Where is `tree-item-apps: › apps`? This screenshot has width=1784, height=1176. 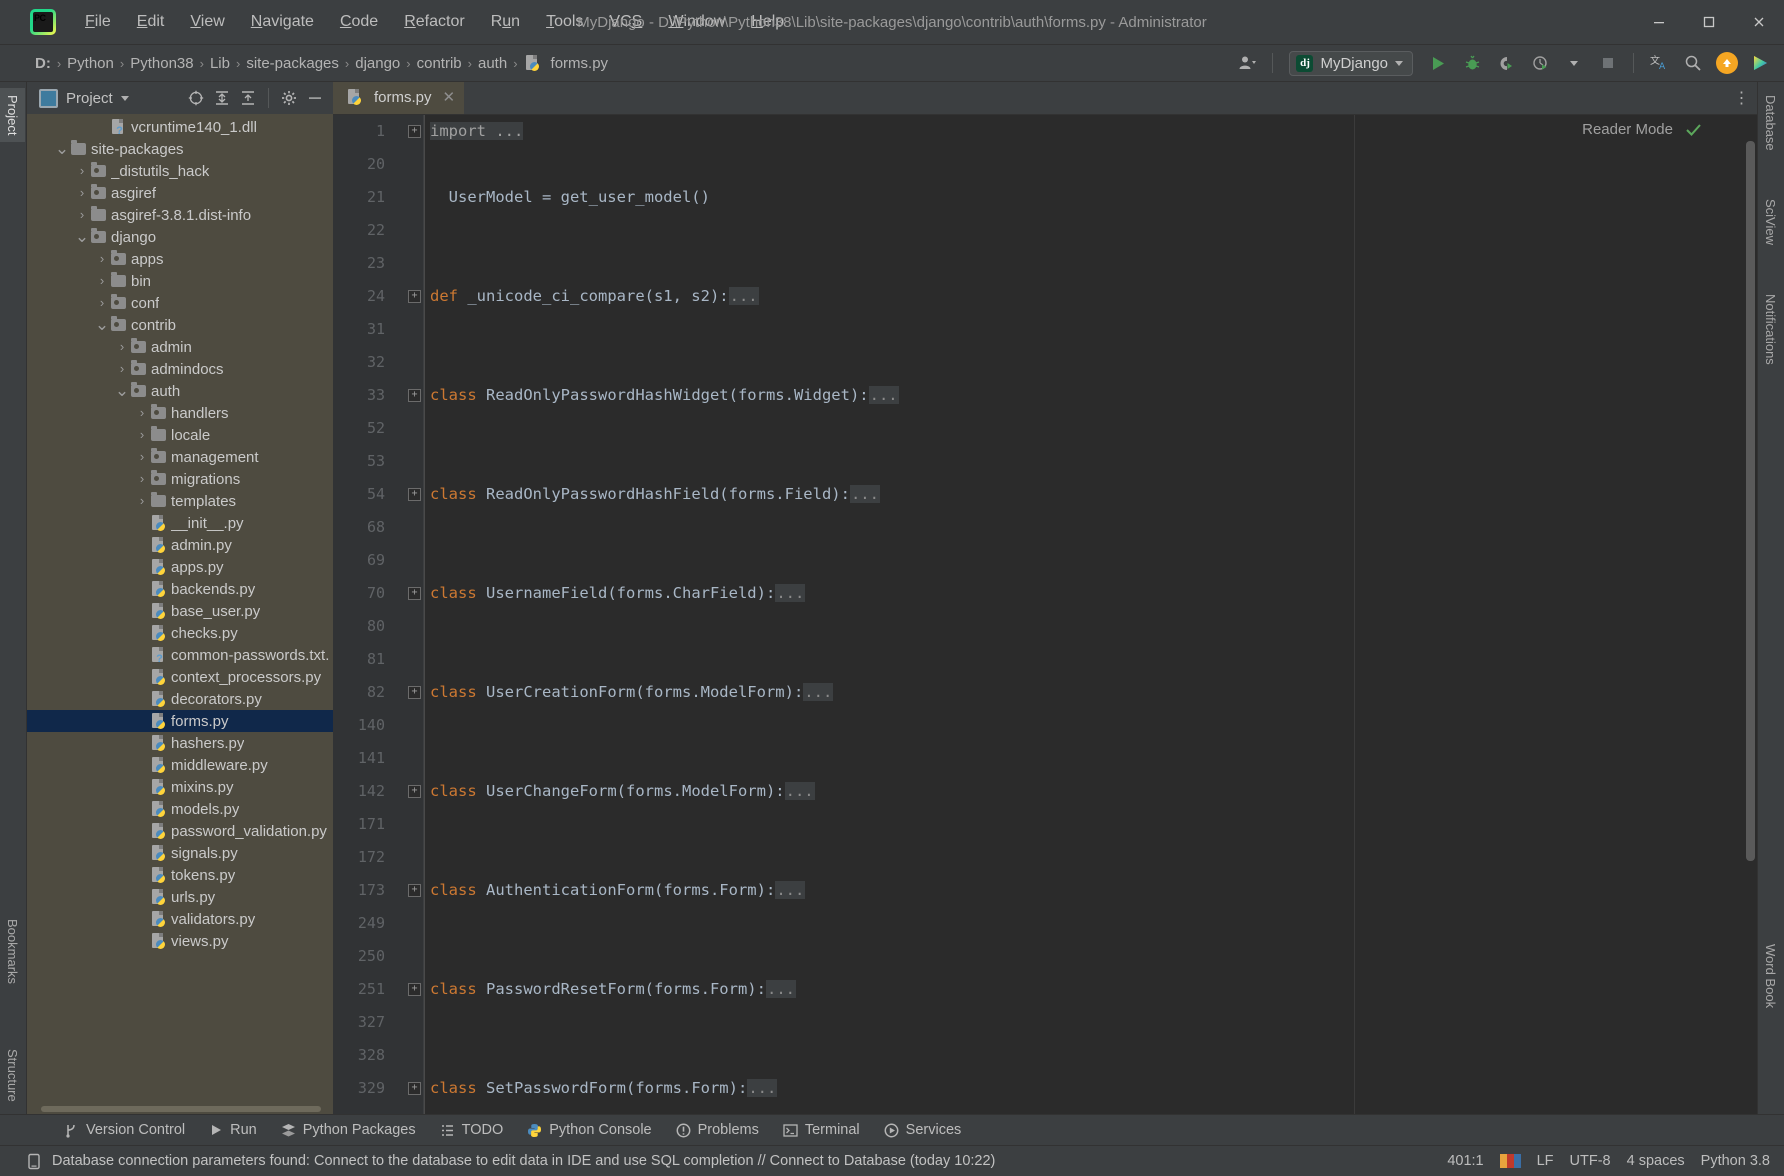 tree-item-apps: › apps is located at coordinates (180, 259).